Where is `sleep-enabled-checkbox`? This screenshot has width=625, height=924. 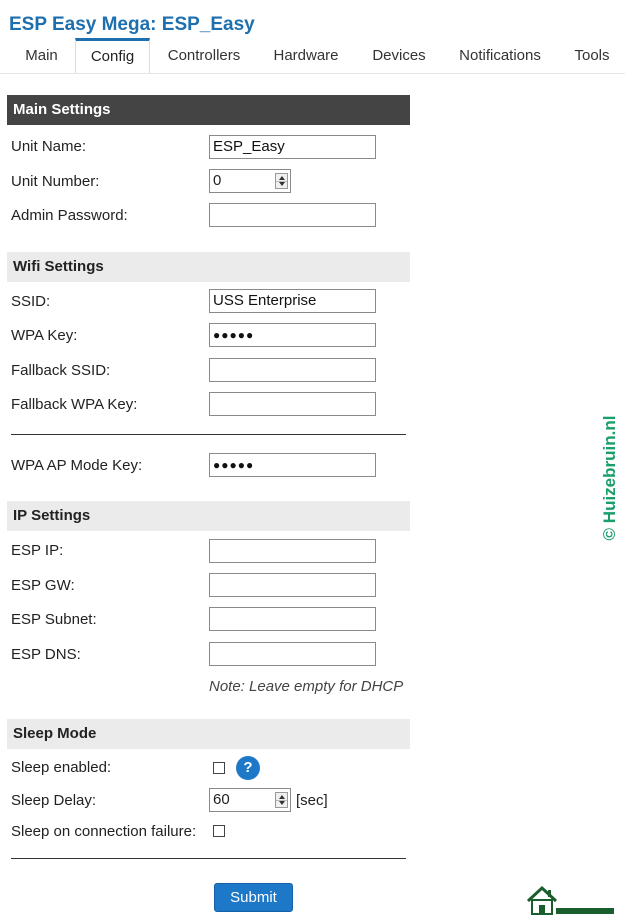
sleep-enabled-checkbox is located at coordinates (219, 768).